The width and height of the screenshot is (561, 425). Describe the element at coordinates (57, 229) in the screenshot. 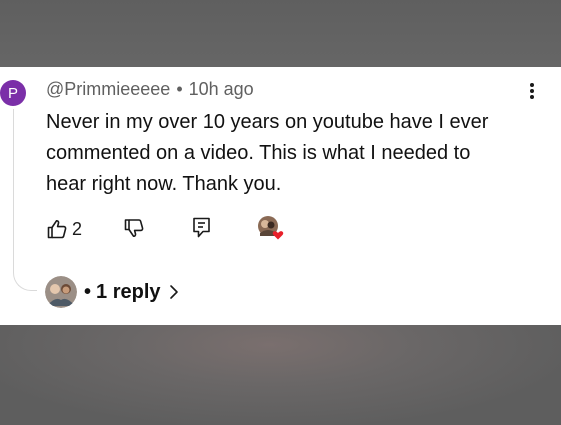

I see `thumbs-up-icon` at that location.